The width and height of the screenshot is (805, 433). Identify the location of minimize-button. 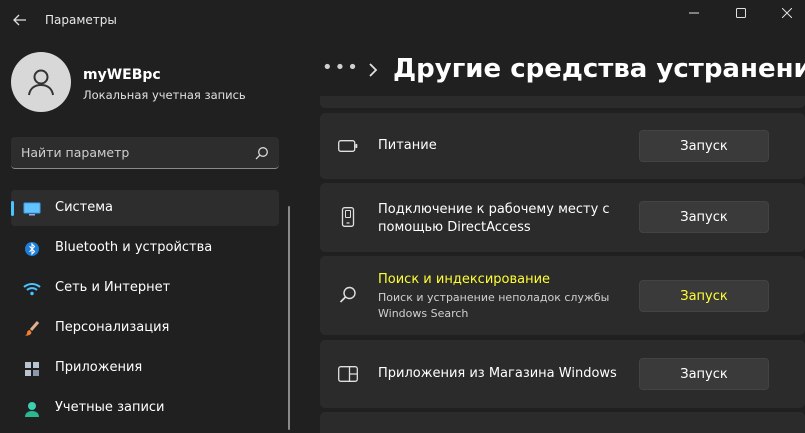
(694, 13).